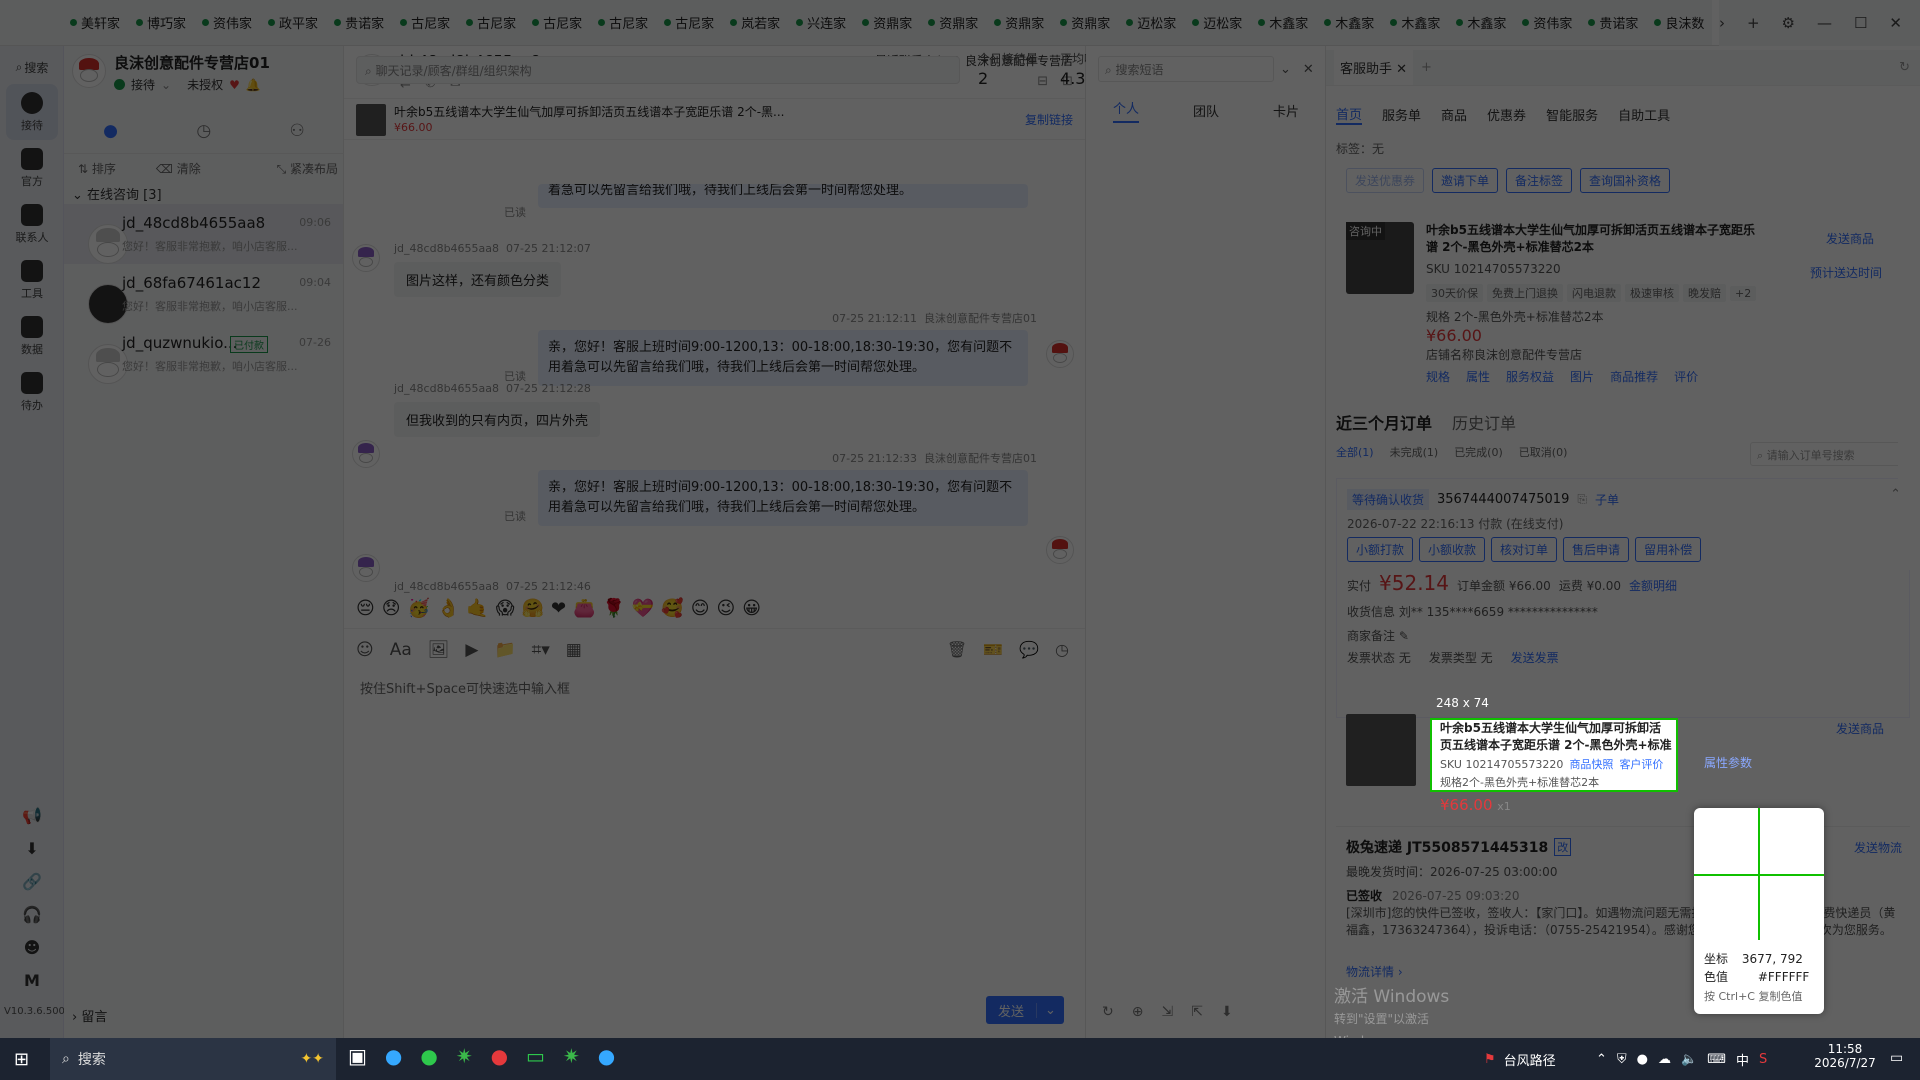 Image resolution: width=1920 pixels, height=1080 pixels. Describe the element at coordinates (32, 67) in the screenshot. I see `nav-search: ⌕ 搜索` at that location.